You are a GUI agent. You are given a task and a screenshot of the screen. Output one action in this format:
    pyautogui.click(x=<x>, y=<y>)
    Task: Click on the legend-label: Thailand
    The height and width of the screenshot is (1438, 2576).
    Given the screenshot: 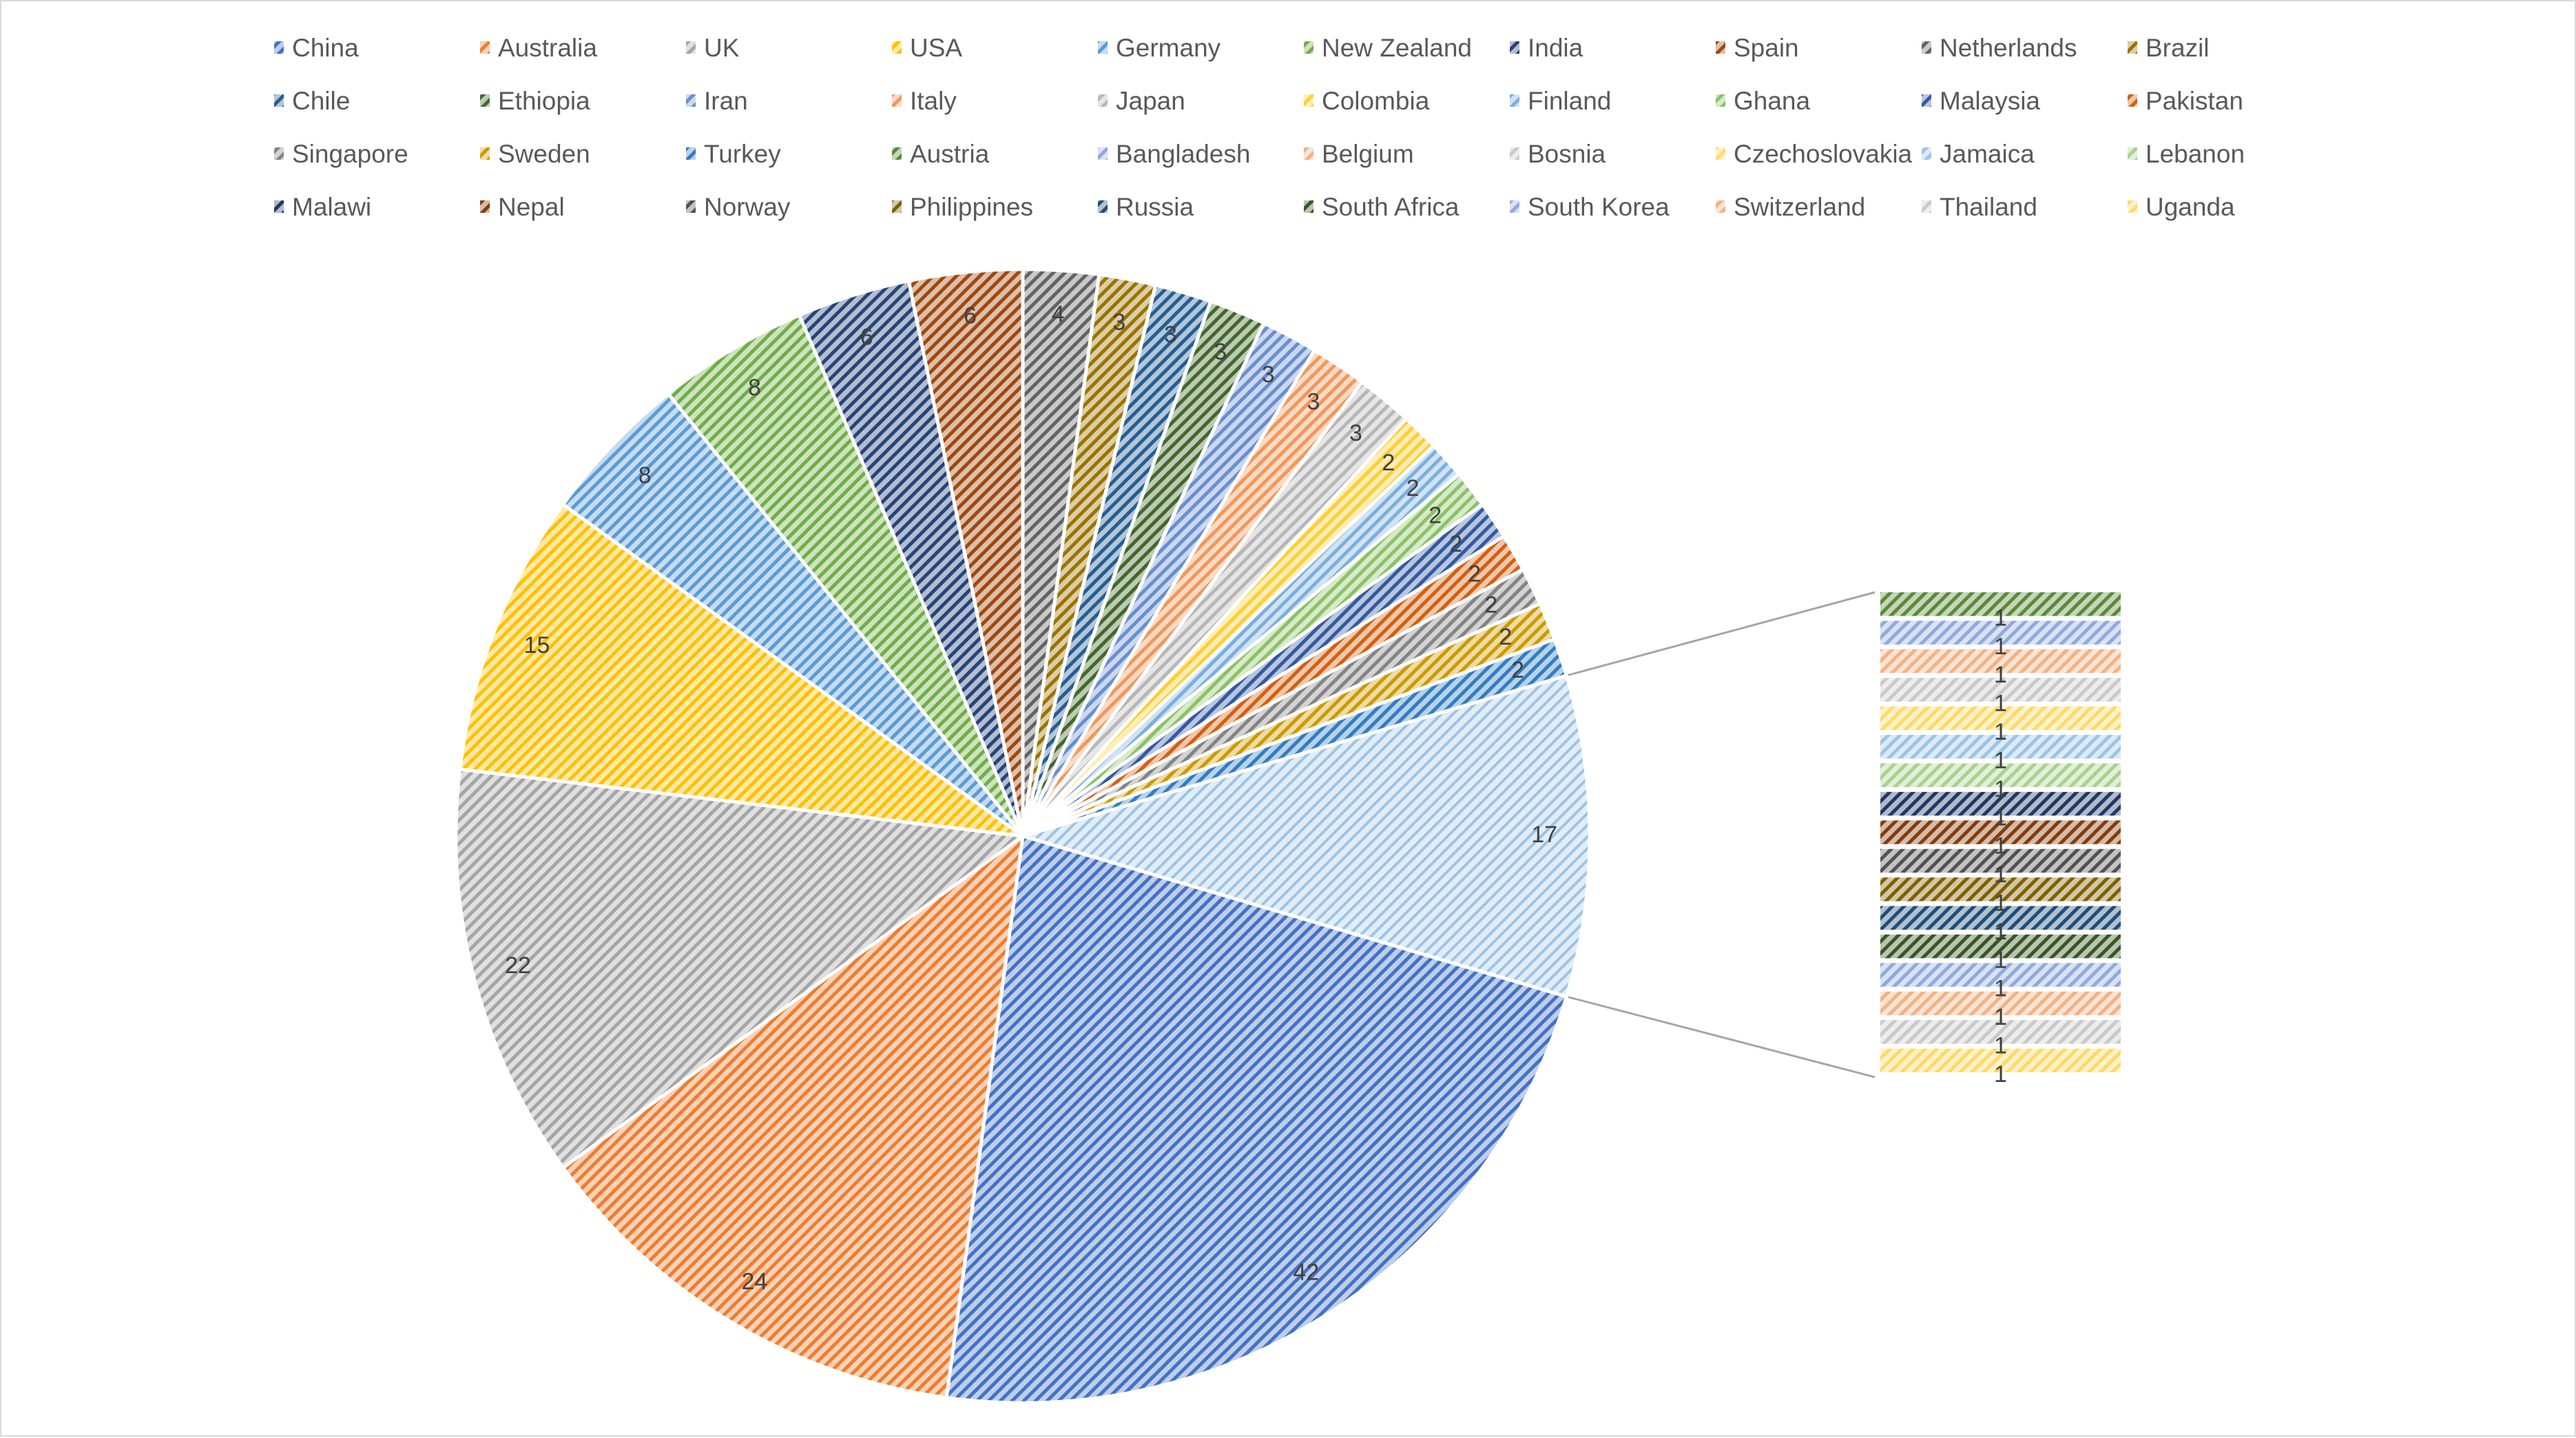 What is the action you would take?
    pyautogui.click(x=1988, y=207)
    